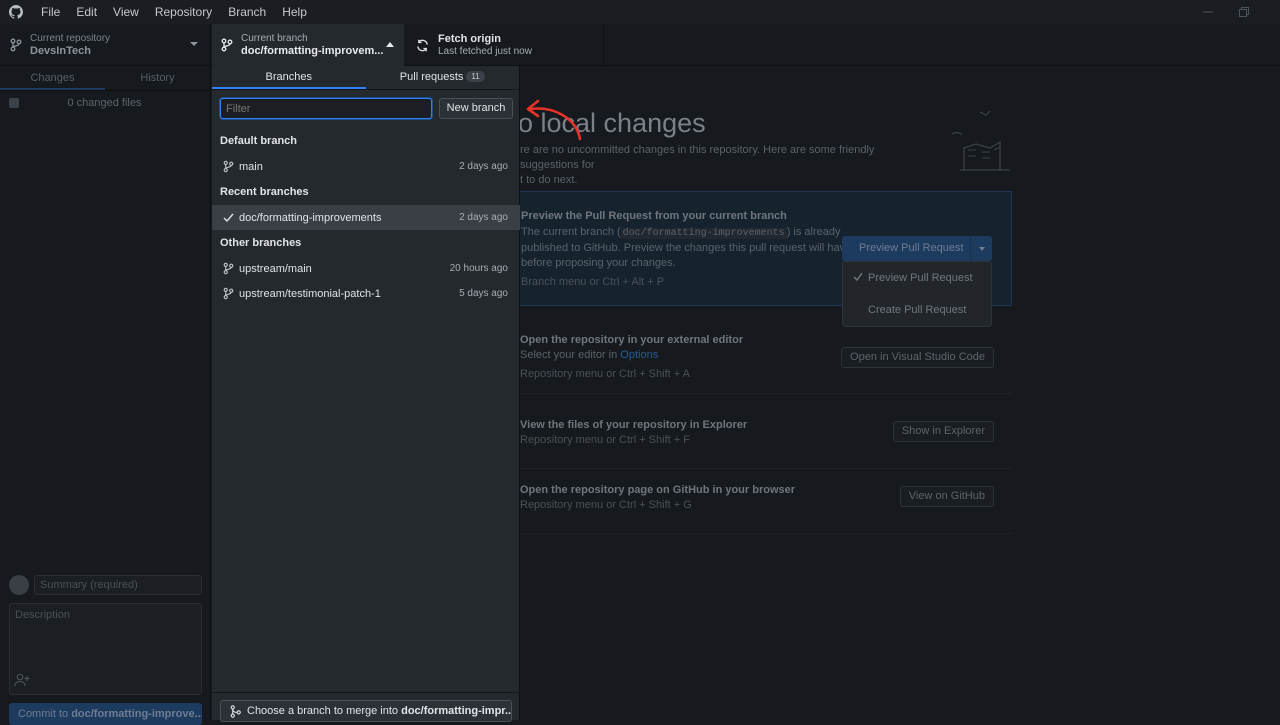 This screenshot has height=725, width=1280. I want to click on restore-button, so click(1244, 12).